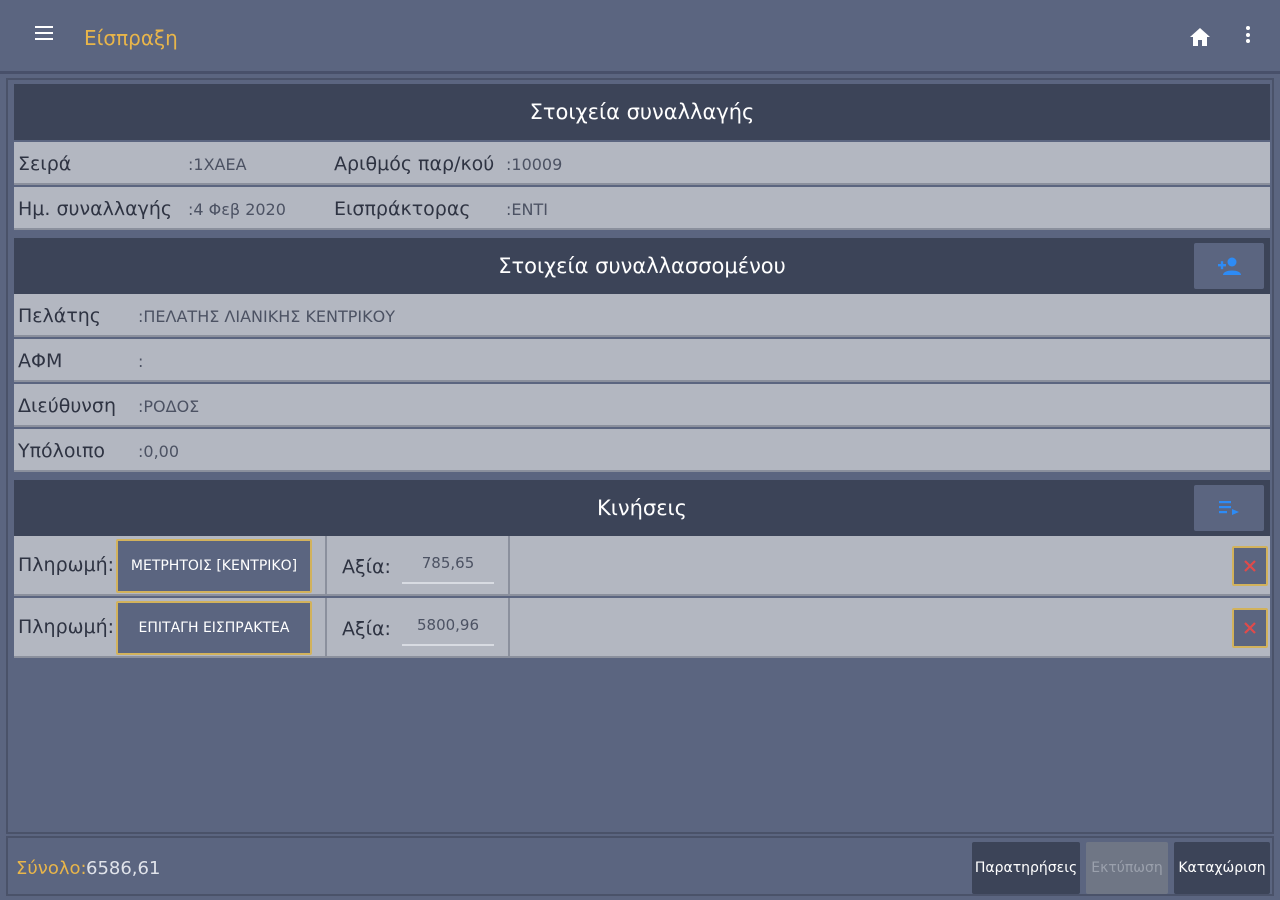  Describe the element at coordinates (51, 868) in the screenshot. I see `total-label: Σύνολο:` at that location.